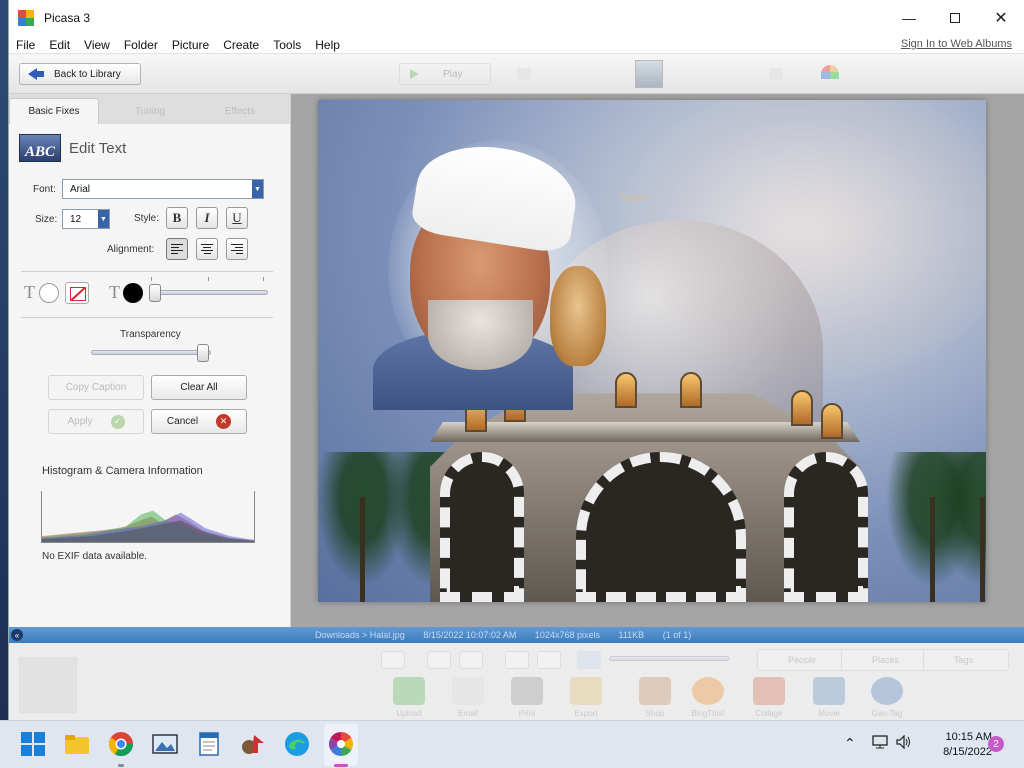  I want to click on notification-badge: 2, so click(996, 744).